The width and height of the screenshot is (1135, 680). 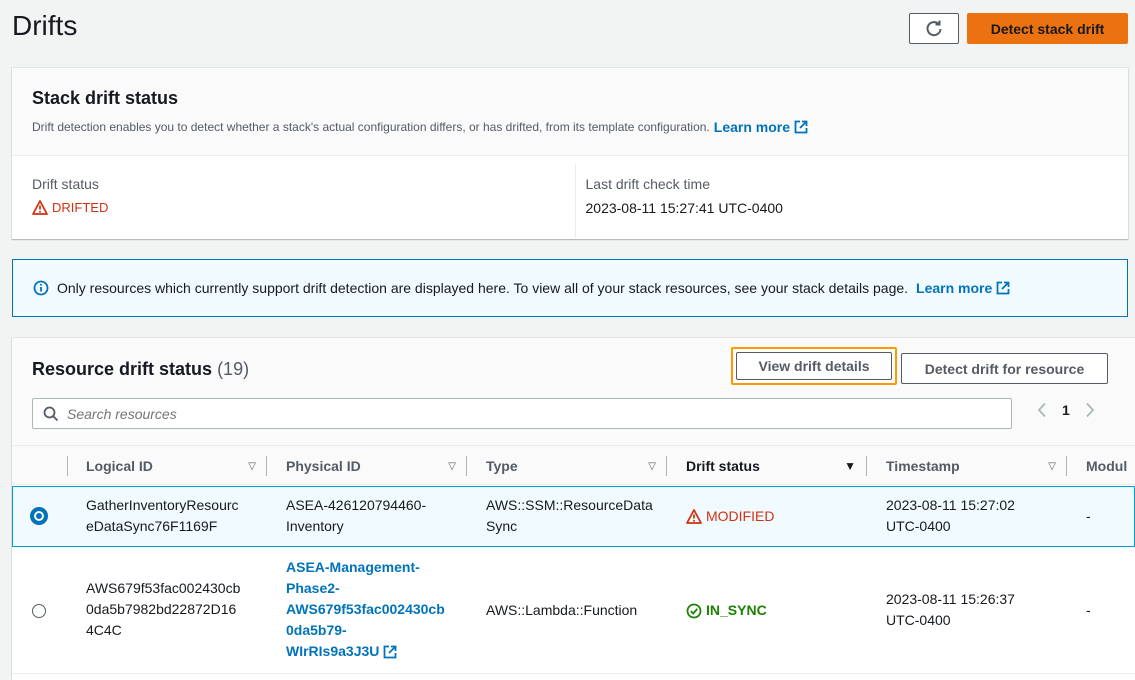 I want to click on view-drift-details-button: View drift details, so click(x=814, y=366).